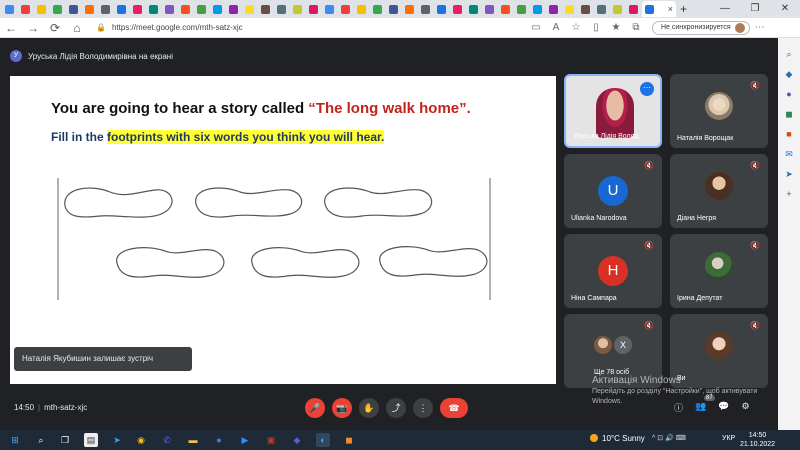  Describe the element at coordinates (596, 27) in the screenshot. I see `split-screen-icon: ▯` at that location.